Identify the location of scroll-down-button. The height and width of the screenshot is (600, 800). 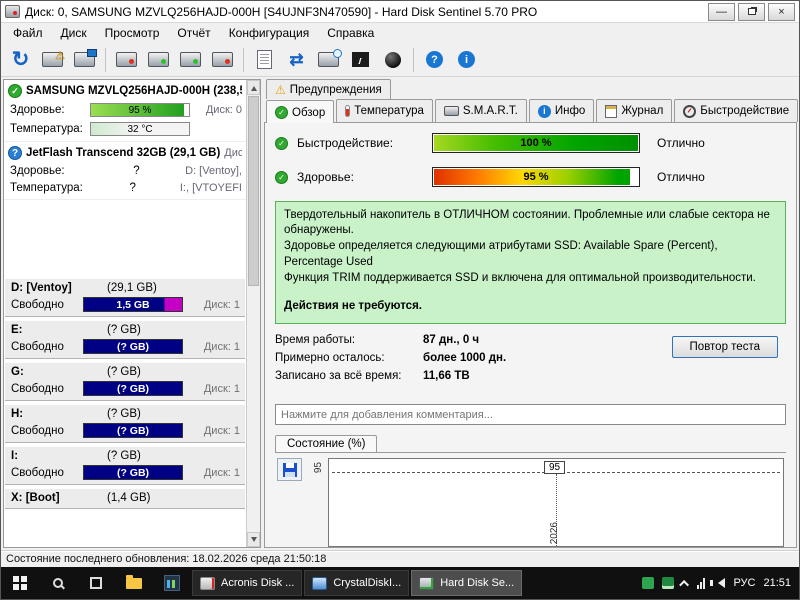
(253, 539).